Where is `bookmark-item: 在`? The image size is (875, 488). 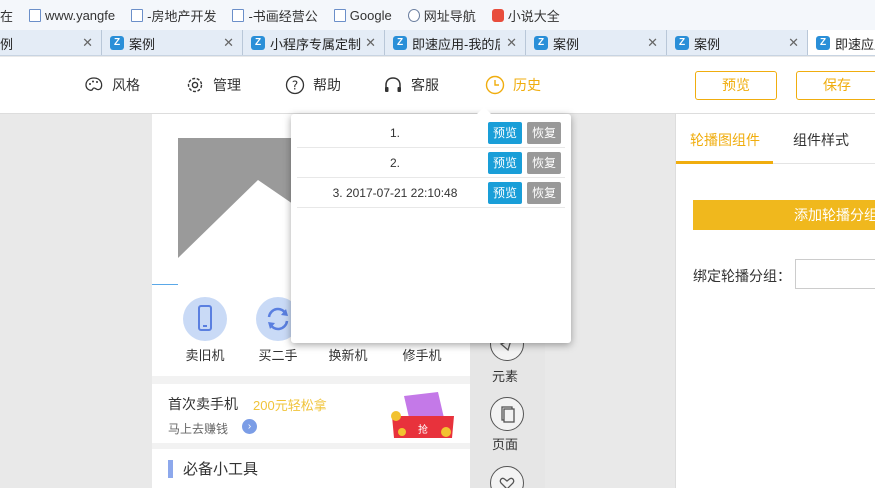
bookmark-item: 在 is located at coordinates (6, 15).